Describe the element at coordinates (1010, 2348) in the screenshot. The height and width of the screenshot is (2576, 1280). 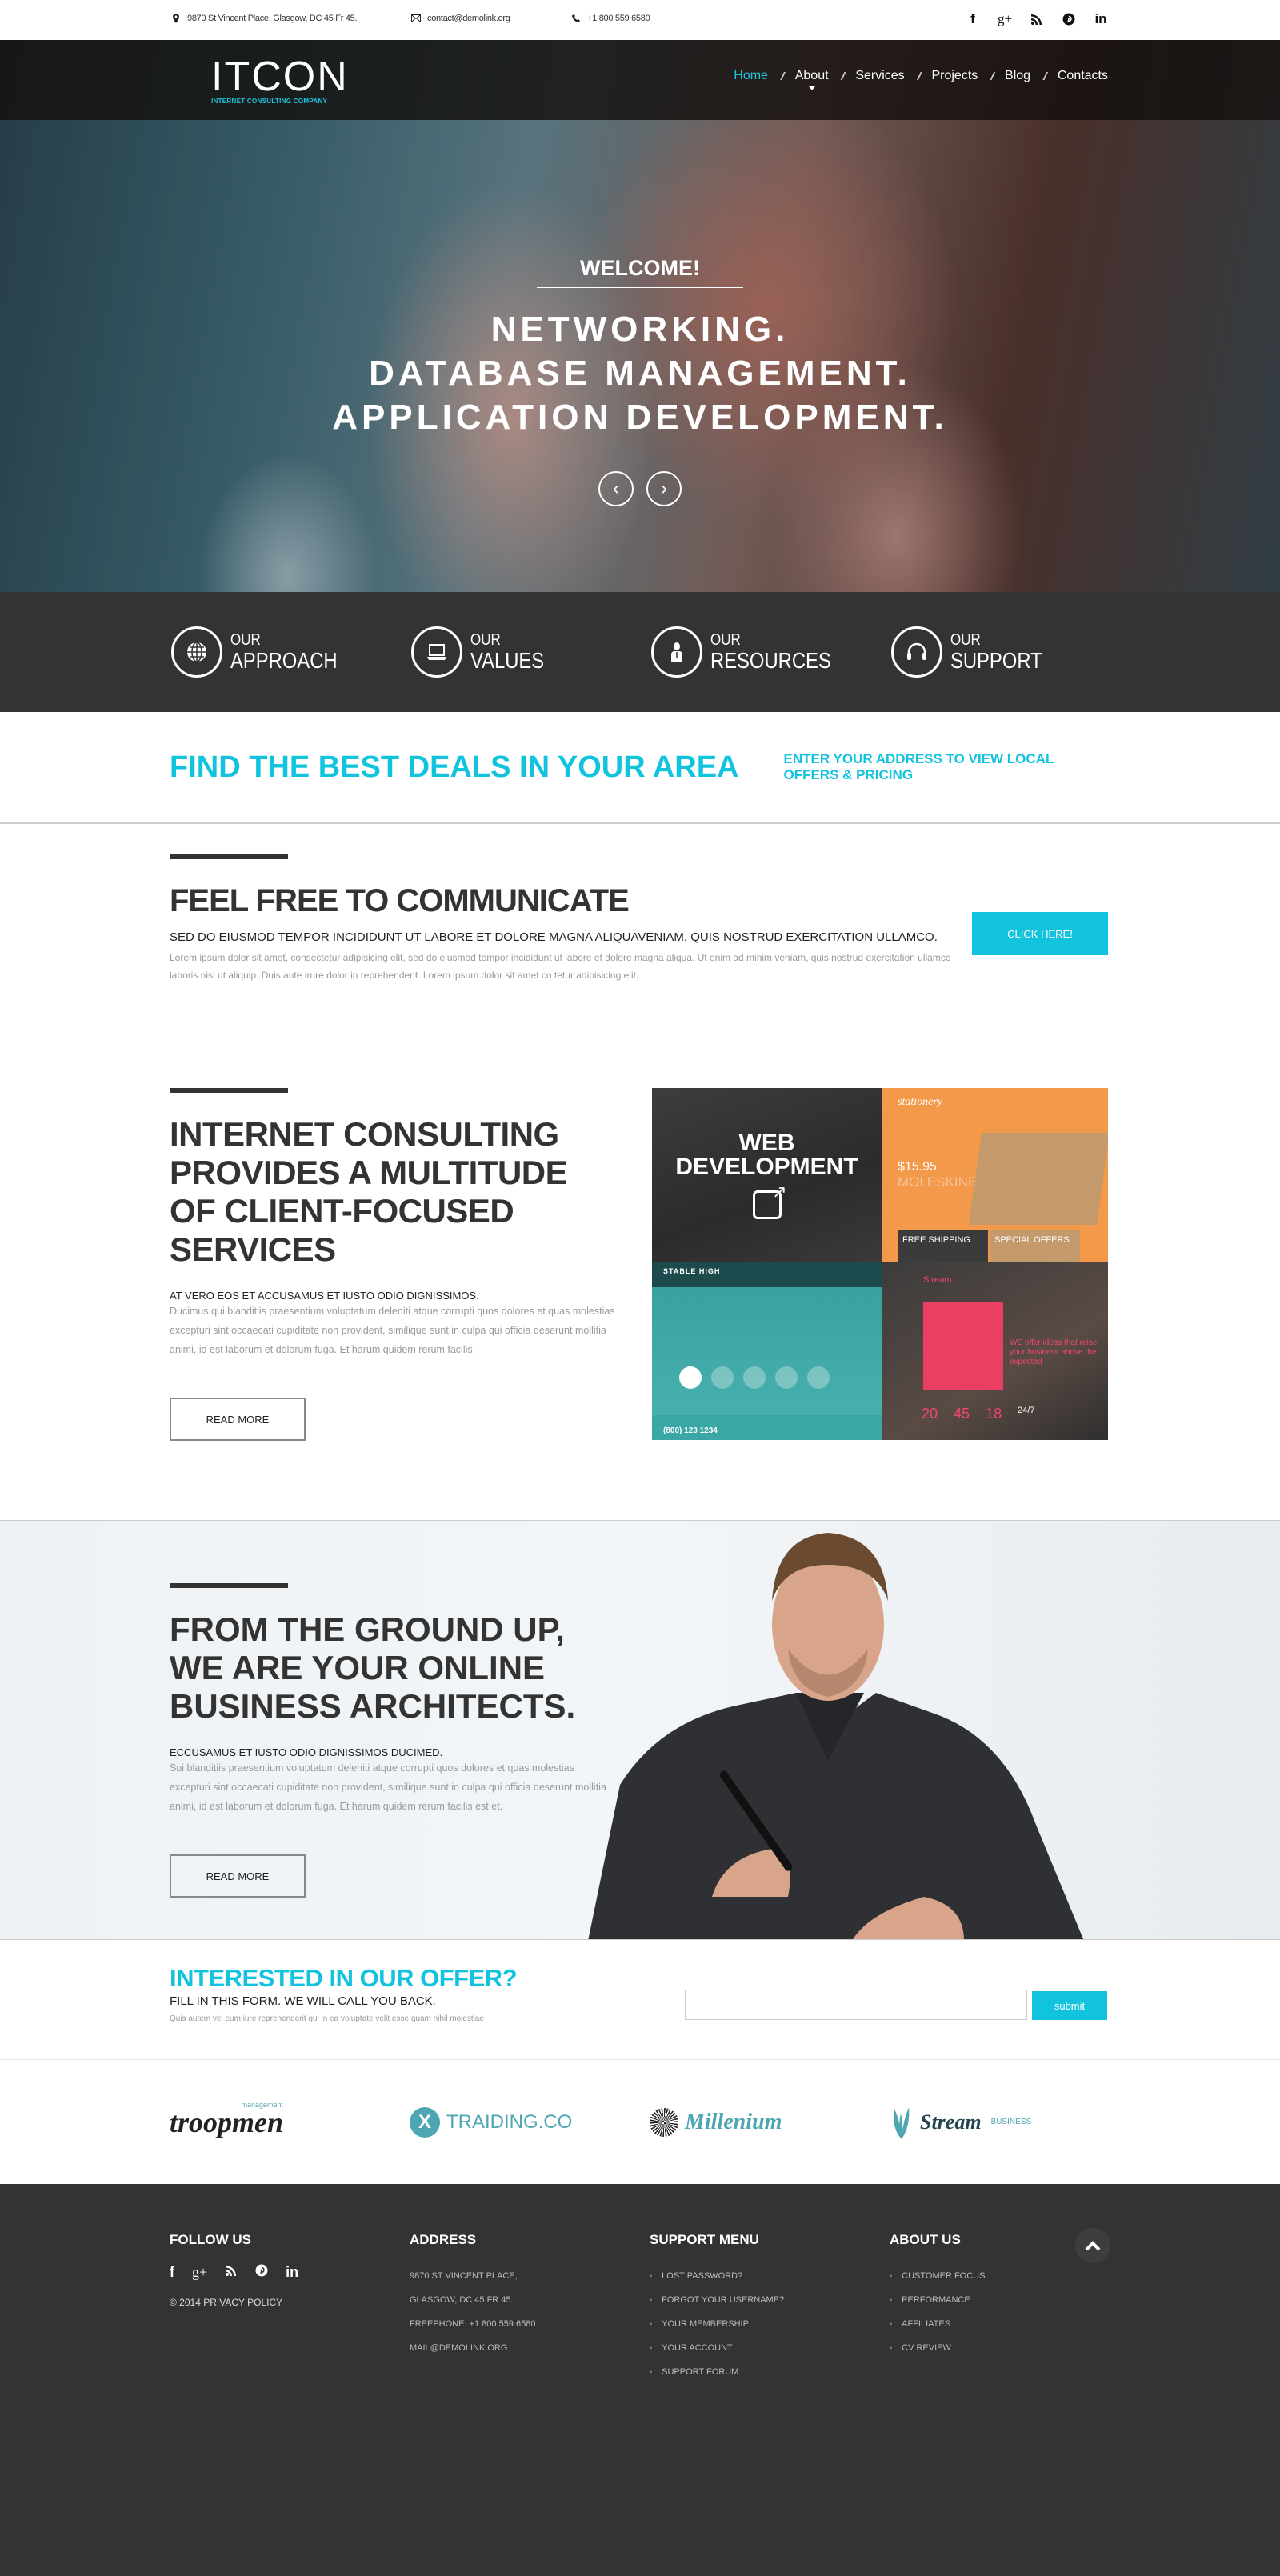
I see `about-link: CV REVIEW` at that location.